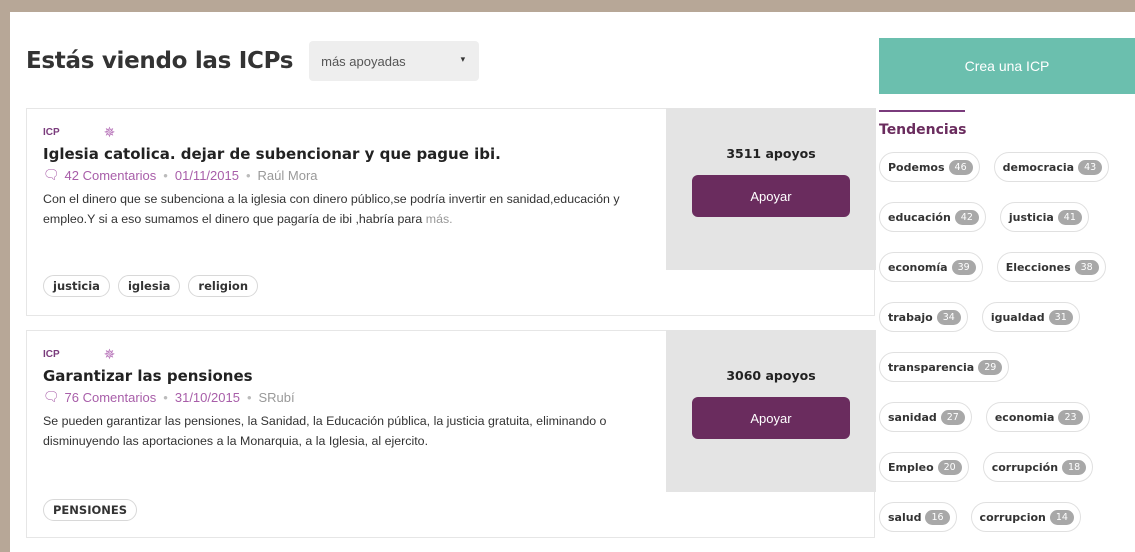  Describe the element at coordinates (1038, 167) in the screenshot. I see `trend-name: democracia` at that location.